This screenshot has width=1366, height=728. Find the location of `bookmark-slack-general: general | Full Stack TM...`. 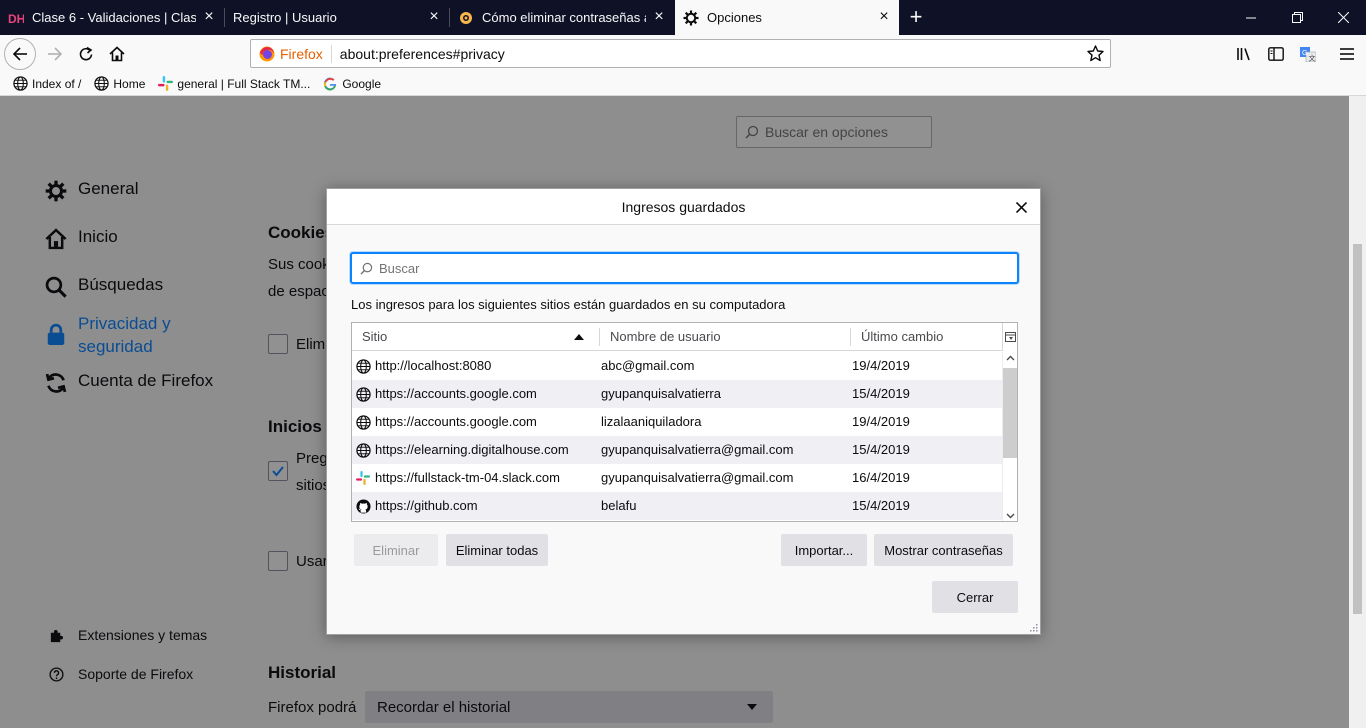

bookmark-slack-general: general | Full Stack TM... is located at coordinates (233, 84).